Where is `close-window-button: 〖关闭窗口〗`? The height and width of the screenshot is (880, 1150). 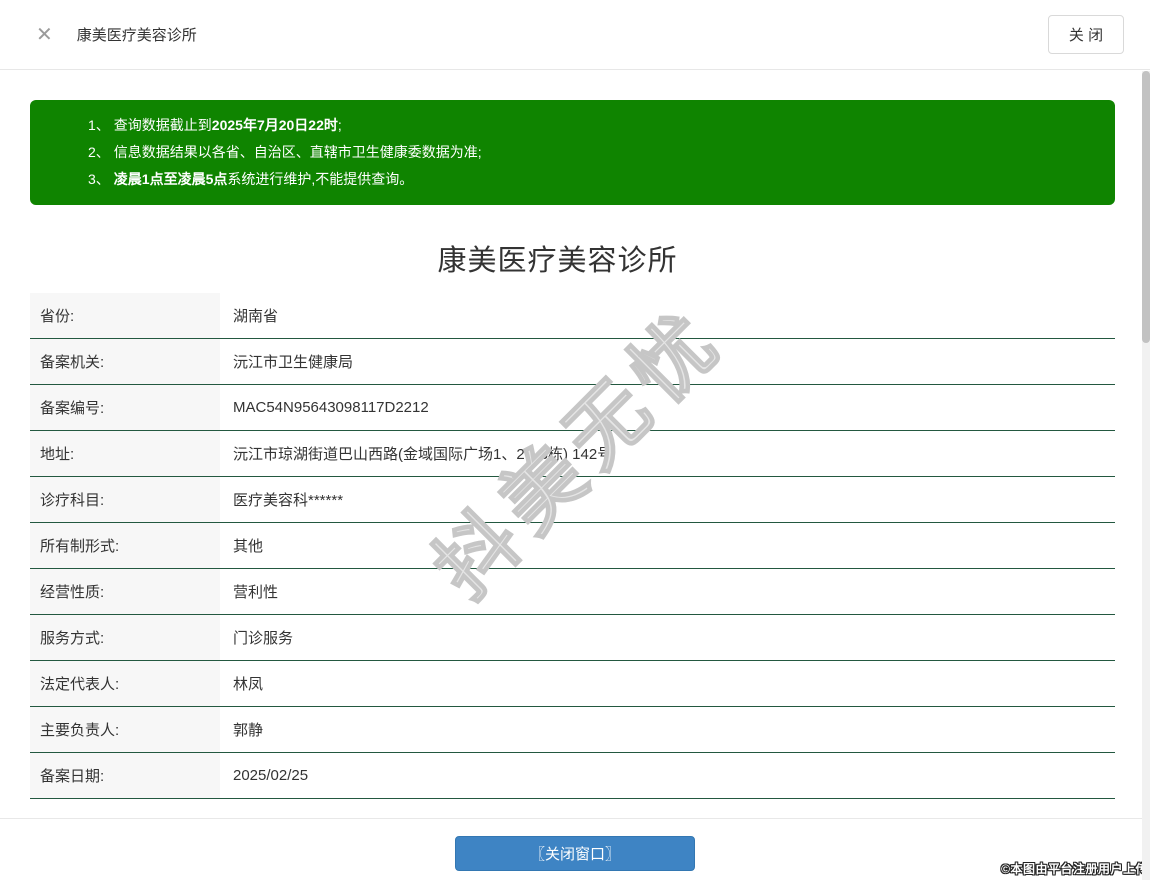 close-window-button: 〖关闭窗口〗 is located at coordinates (575, 853).